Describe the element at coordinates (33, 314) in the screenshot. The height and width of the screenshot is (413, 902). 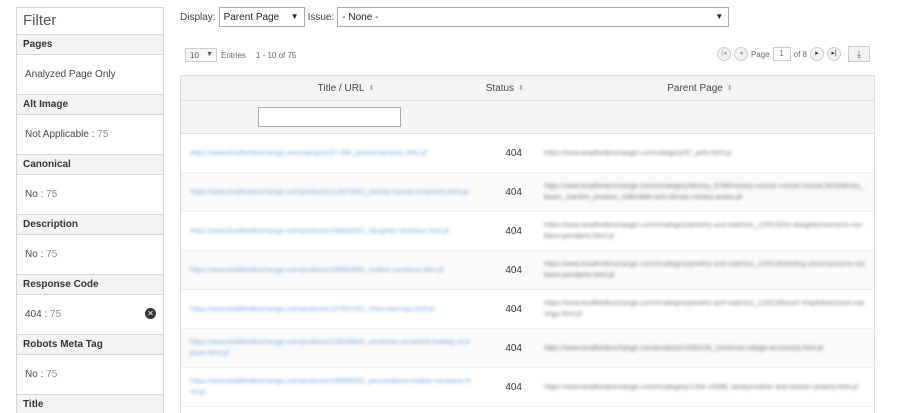
I see `filter-option-label: 404` at that location.